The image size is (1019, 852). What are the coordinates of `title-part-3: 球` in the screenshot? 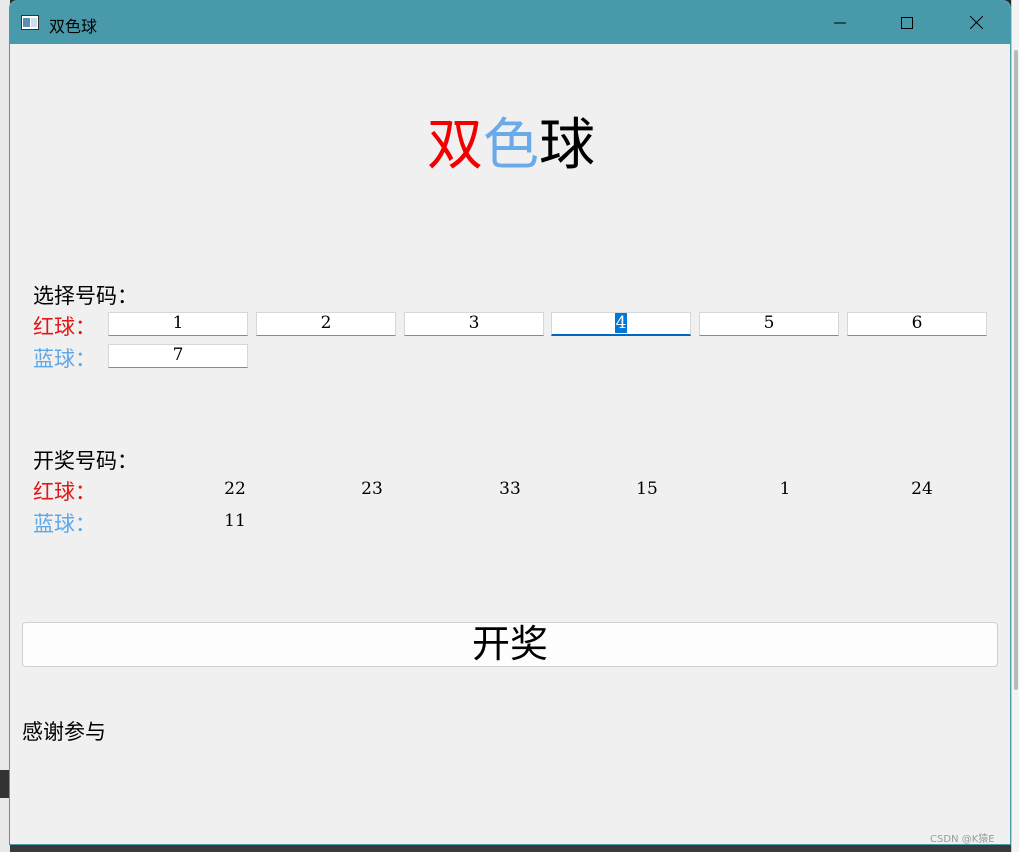 It's located at (567, 145).